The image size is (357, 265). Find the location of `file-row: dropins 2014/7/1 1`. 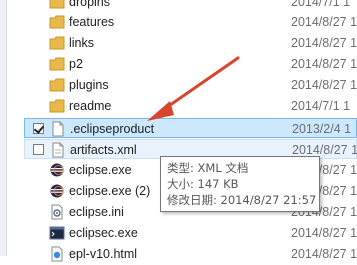

file-row: dropins 2014/7/1 1 is located at coordinates (190, 6).